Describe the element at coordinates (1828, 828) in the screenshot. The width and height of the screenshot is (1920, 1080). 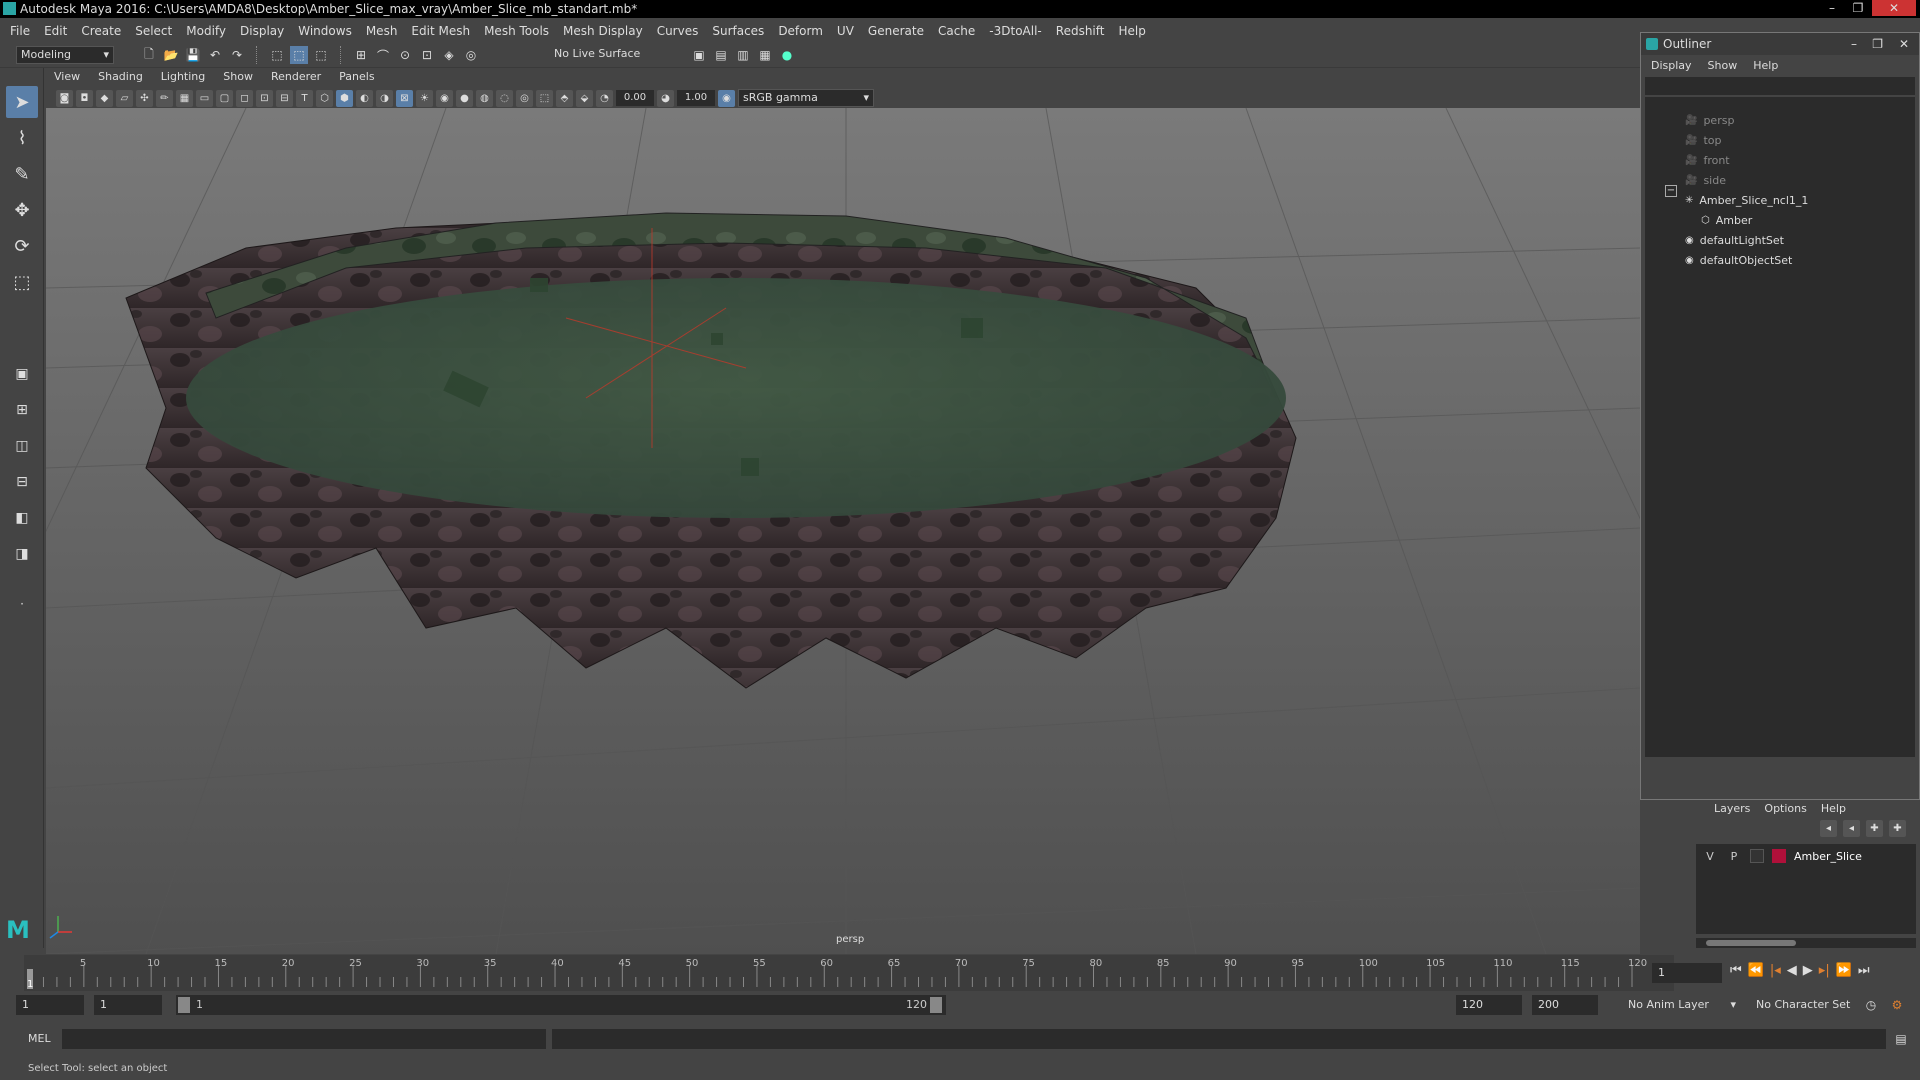
I see `move-layer-up-icon: ◂` at that location.